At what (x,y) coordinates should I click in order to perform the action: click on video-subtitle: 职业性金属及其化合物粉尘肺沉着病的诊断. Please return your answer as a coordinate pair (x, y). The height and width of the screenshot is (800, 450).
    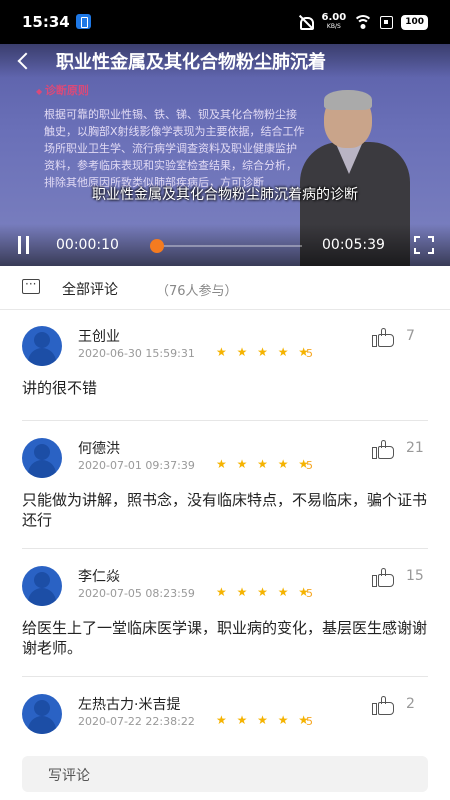
    Looking at the image, I should click on (225, 195).